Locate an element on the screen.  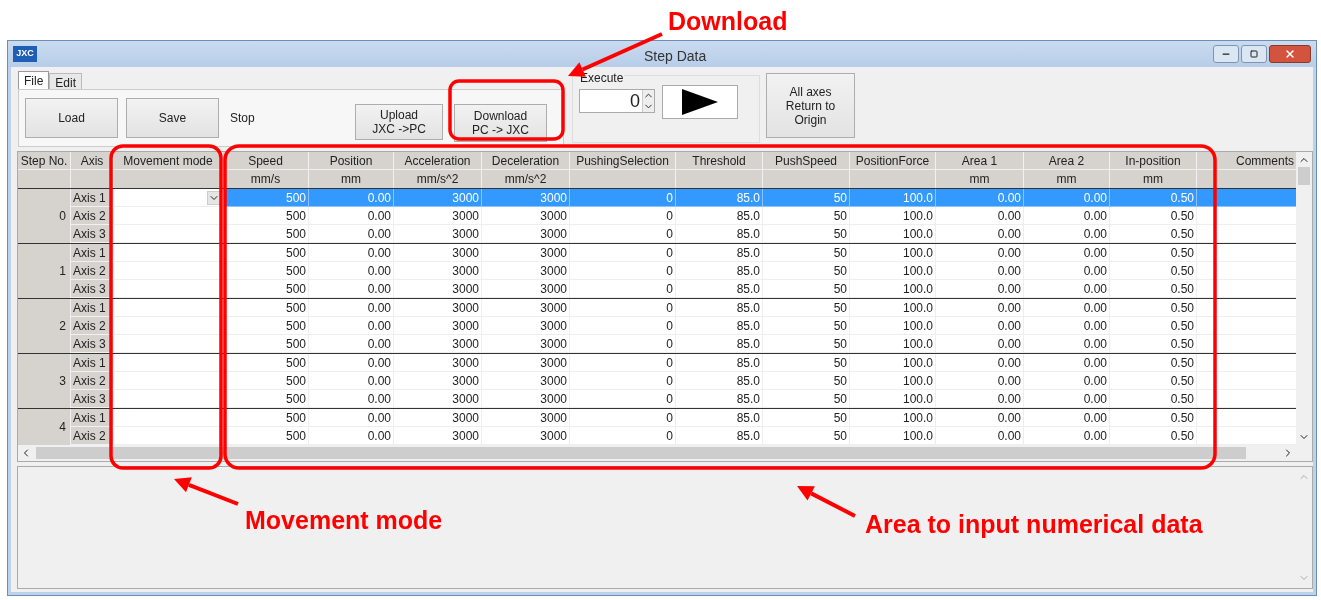
maximize-button is located at coordinates (1254, 54).